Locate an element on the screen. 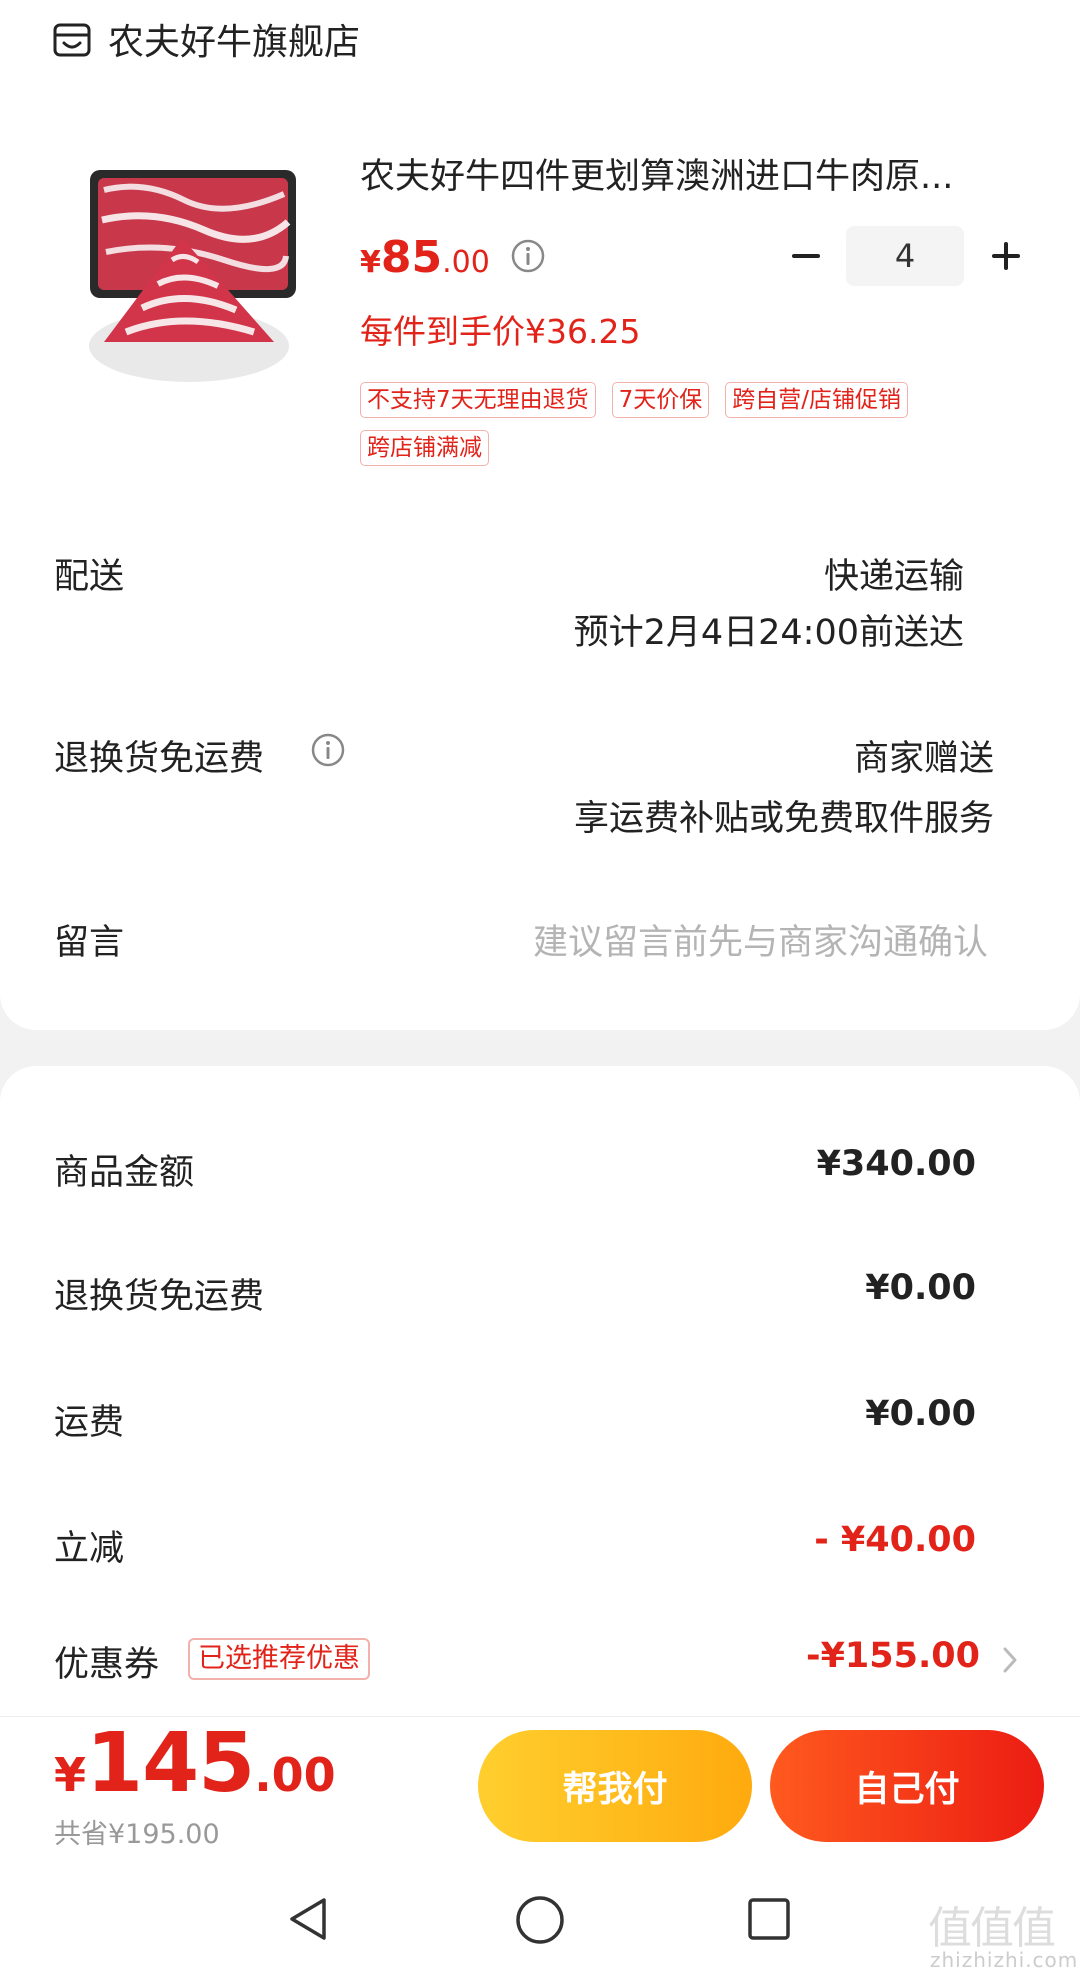 The width and height of the screenshot is (1080, 1978). self-pay-button: 自己付 is located at coordinates (907, 1786).